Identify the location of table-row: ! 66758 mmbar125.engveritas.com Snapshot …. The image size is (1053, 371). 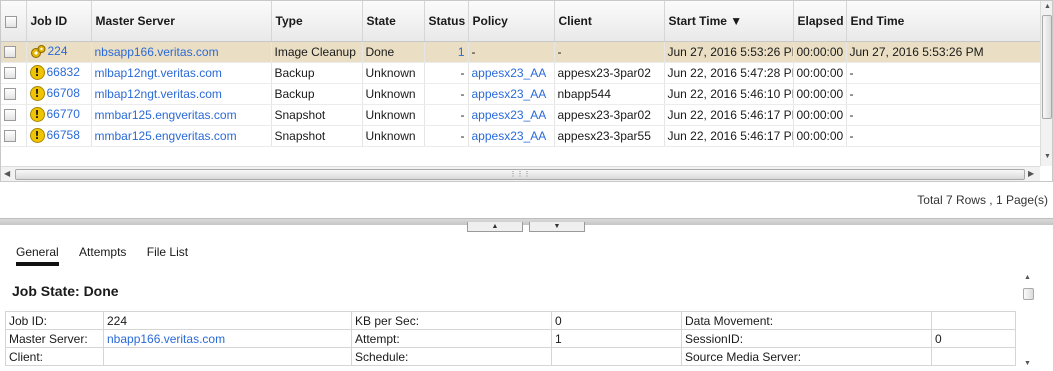
(521, 136).